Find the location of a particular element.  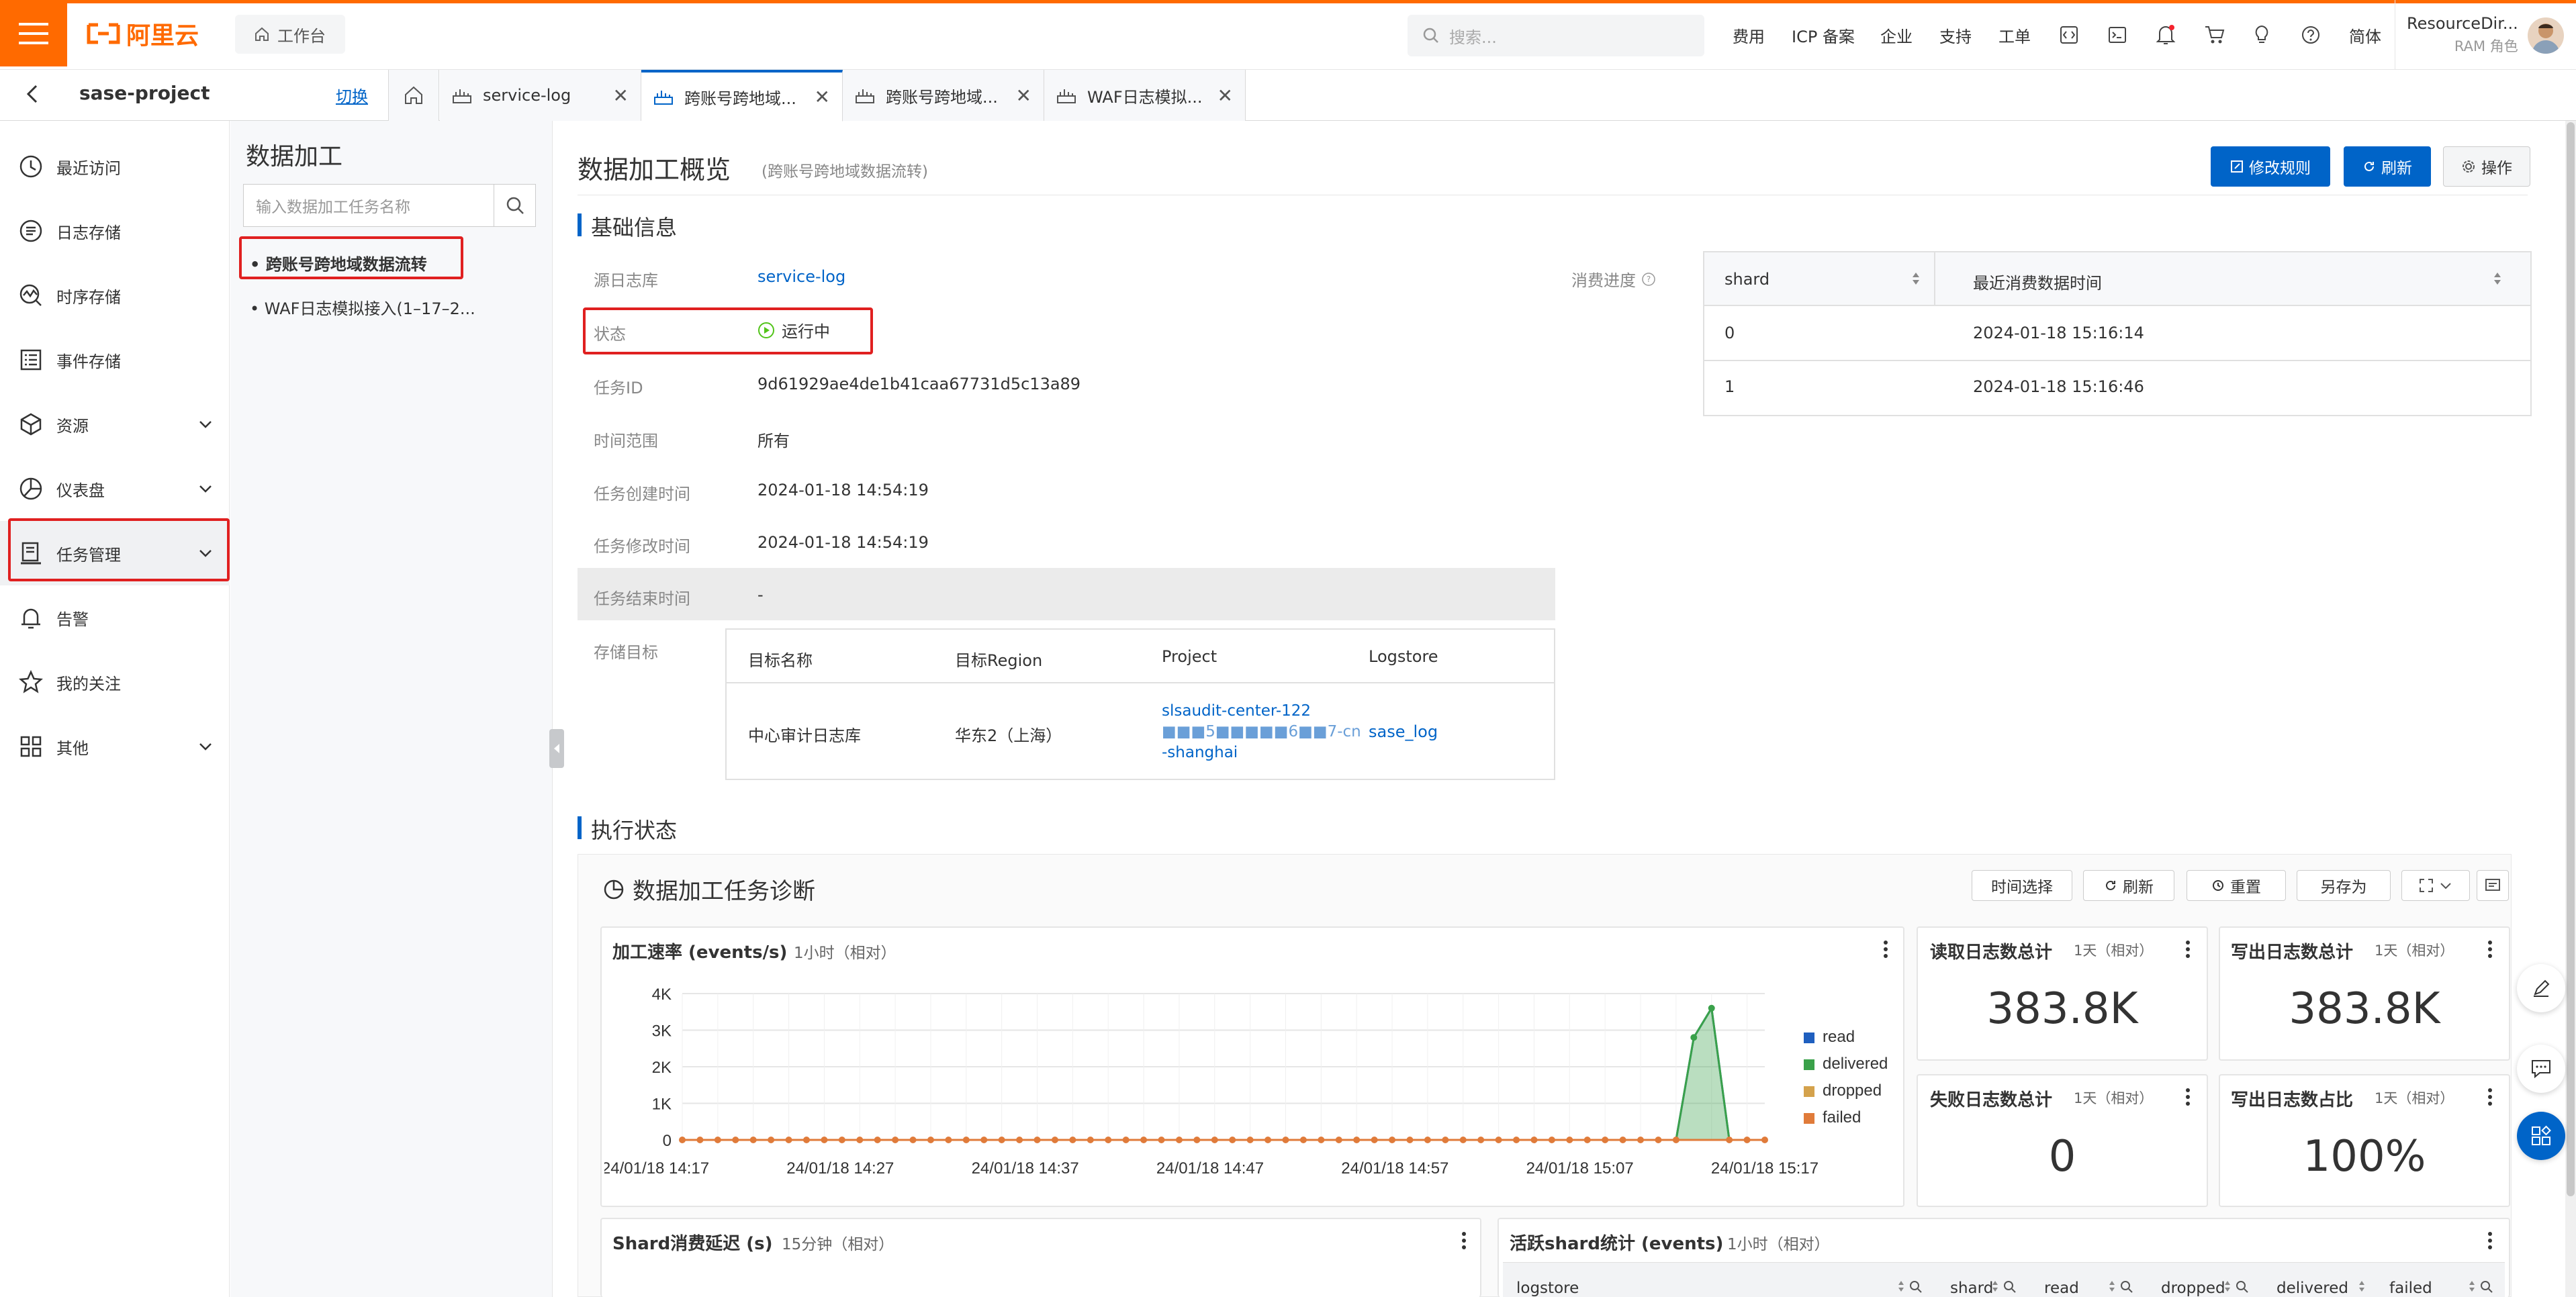

sidebar-item-favorites: 我的关注 is located at coordinates (115, 682).